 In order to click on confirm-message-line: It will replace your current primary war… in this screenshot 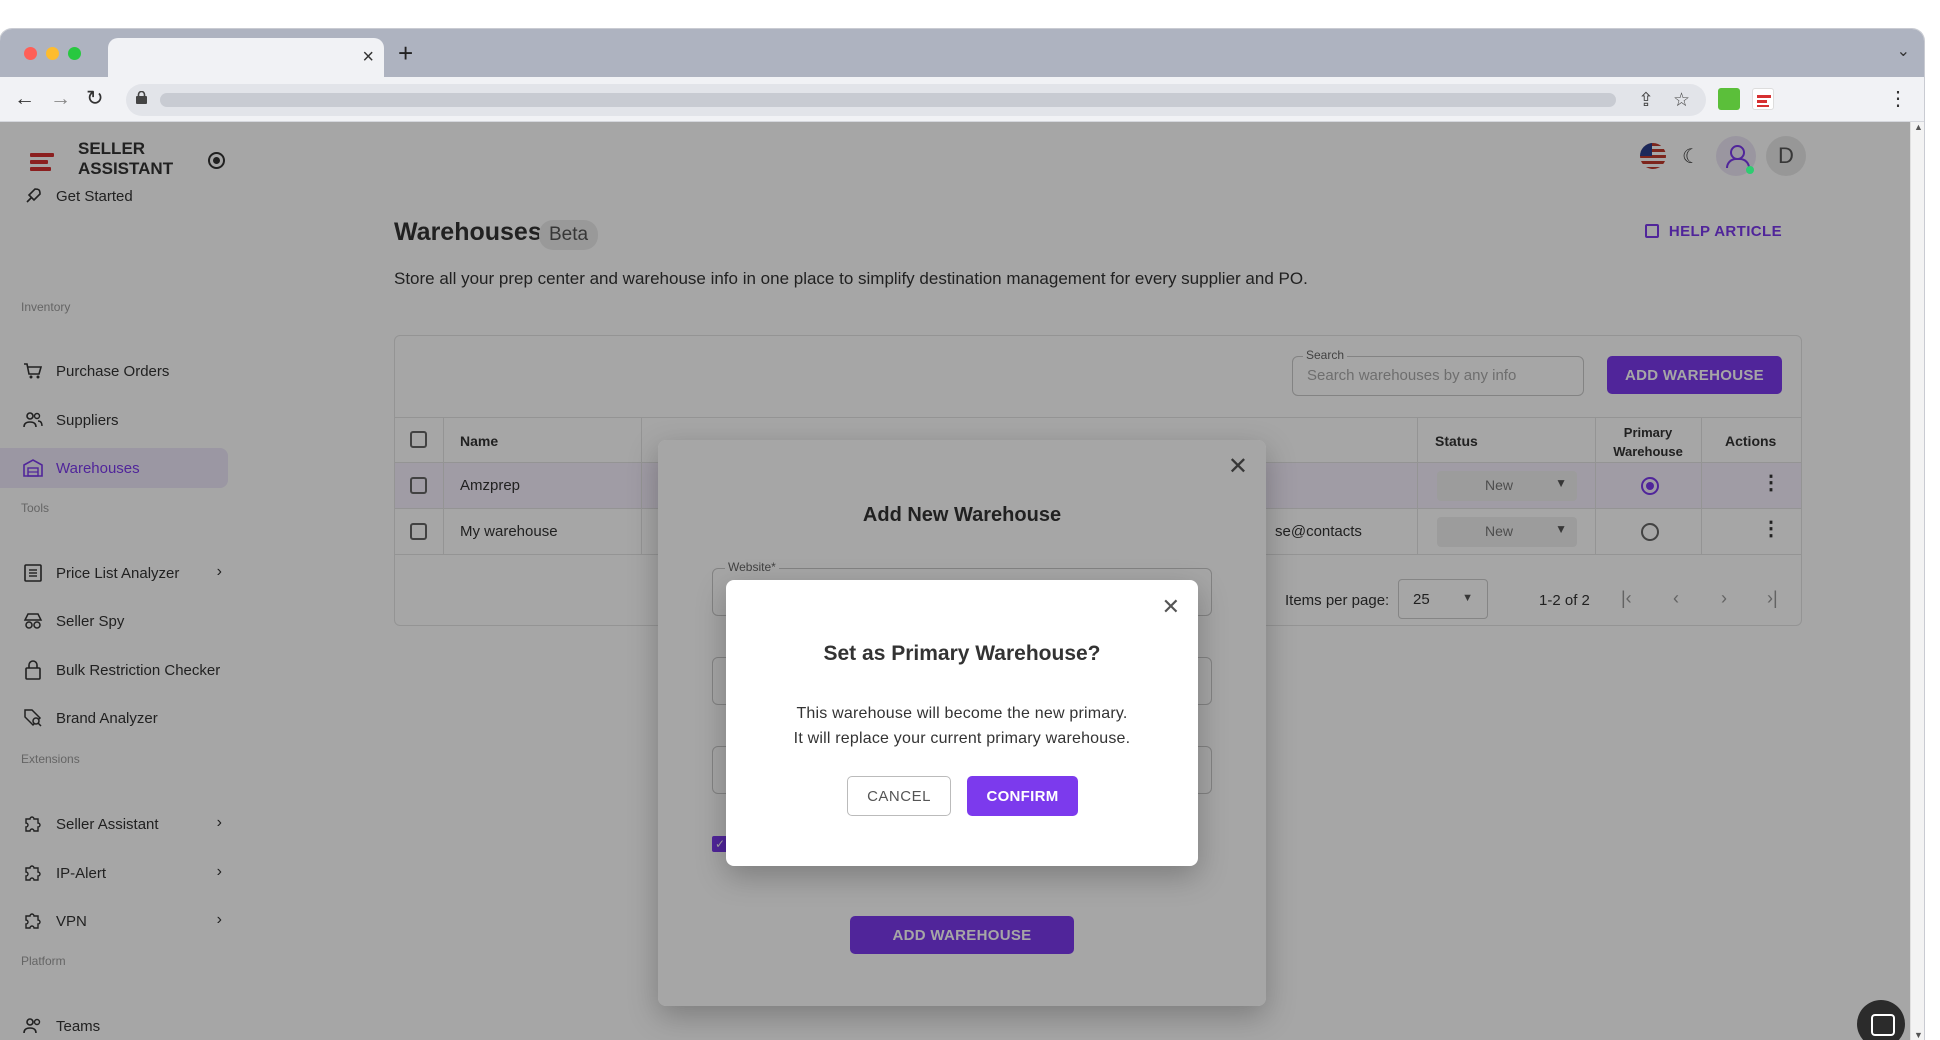, I will do `click(962, 738)`.